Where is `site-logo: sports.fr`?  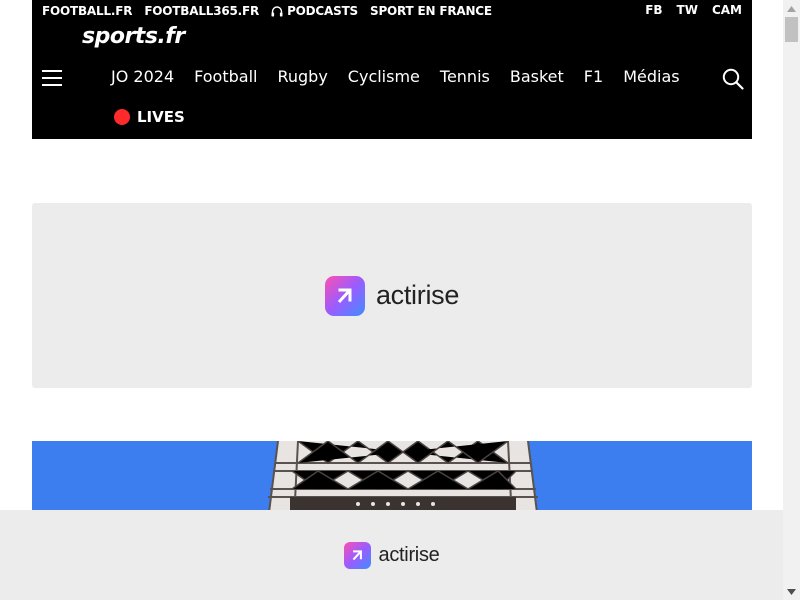 site-logo: sports.fr is located at coordinates (133, 36).